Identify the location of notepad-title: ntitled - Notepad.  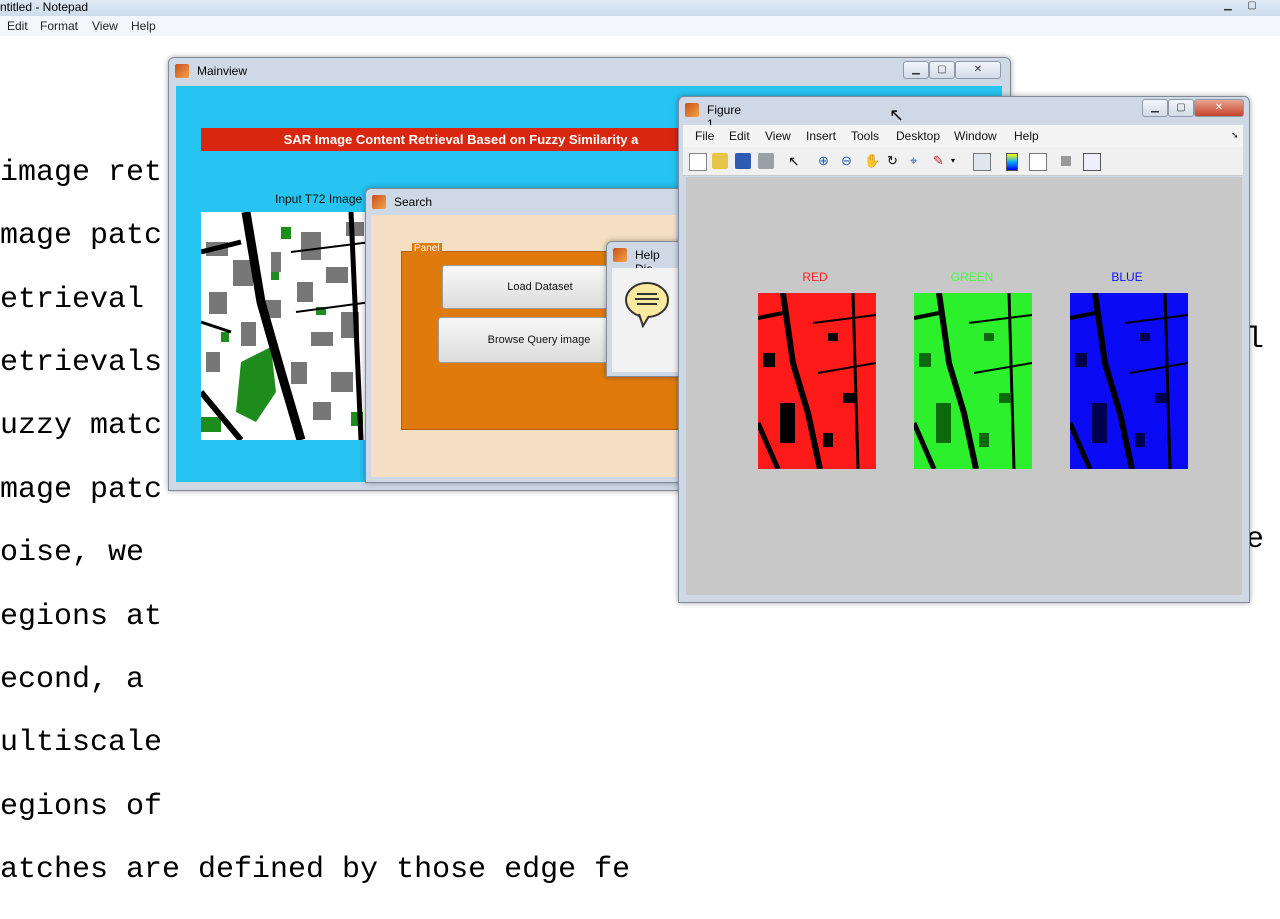
(44, 7).